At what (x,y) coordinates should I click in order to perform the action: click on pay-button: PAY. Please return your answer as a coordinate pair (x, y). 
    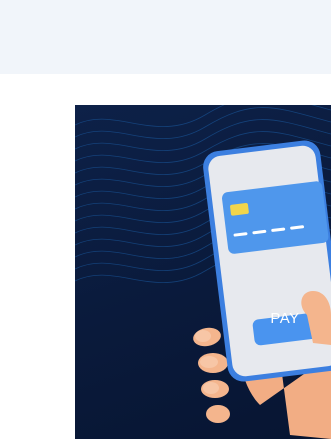
    Looking at the image, I should click on (285, 319).